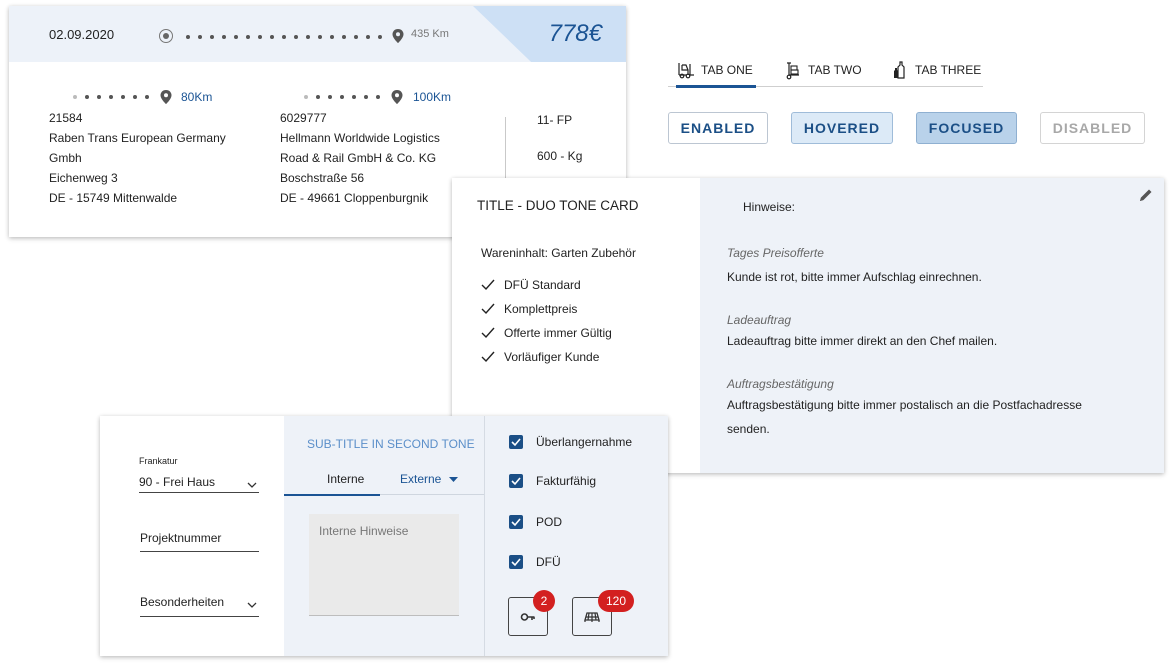 This screenshot has height=668, width=1175. I want to click on checkbox-fakturfaehig: Fakturfähig, so click(552, 481).